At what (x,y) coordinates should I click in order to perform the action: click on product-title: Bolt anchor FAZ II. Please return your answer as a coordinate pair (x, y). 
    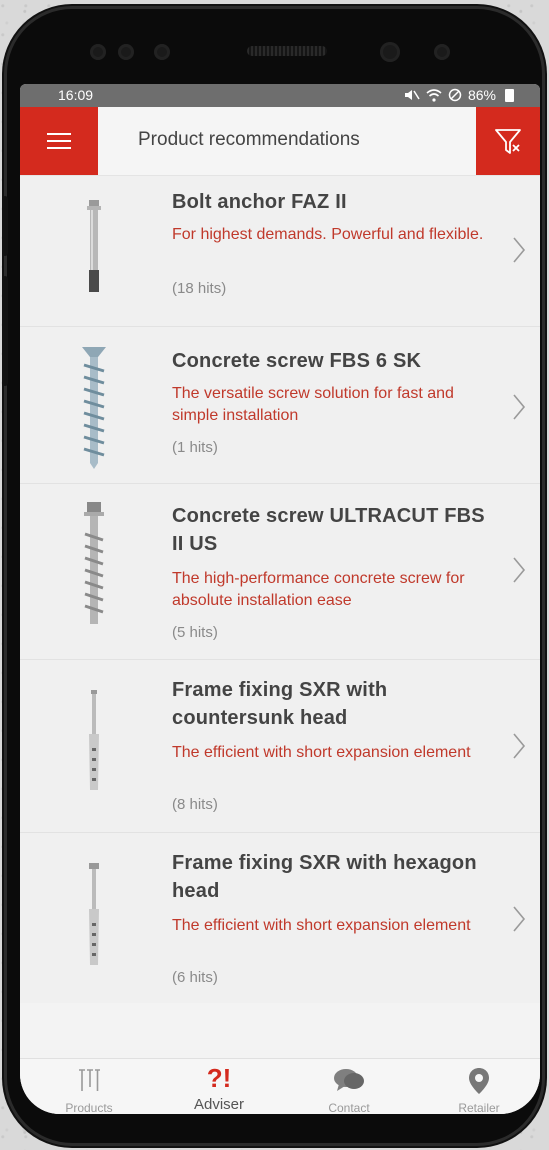
    Looking at the image, I should click on (259, 202).